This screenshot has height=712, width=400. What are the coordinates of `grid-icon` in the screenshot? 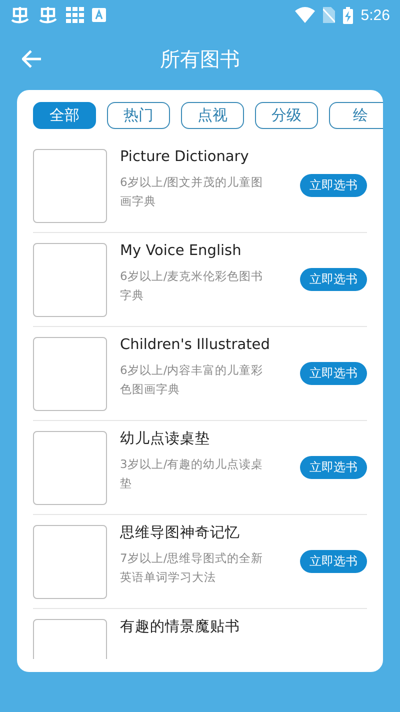 It's located at (75, 15).